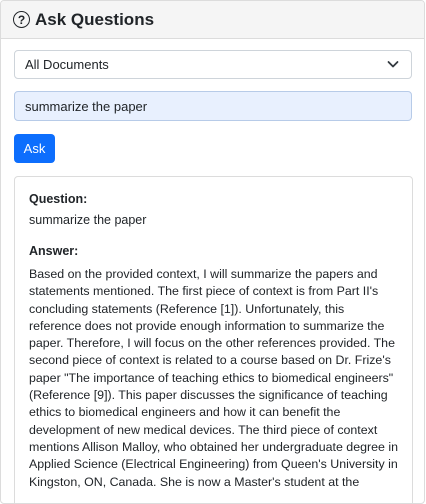  I want to click on question-text: summarize the paper, so click(88, 220).